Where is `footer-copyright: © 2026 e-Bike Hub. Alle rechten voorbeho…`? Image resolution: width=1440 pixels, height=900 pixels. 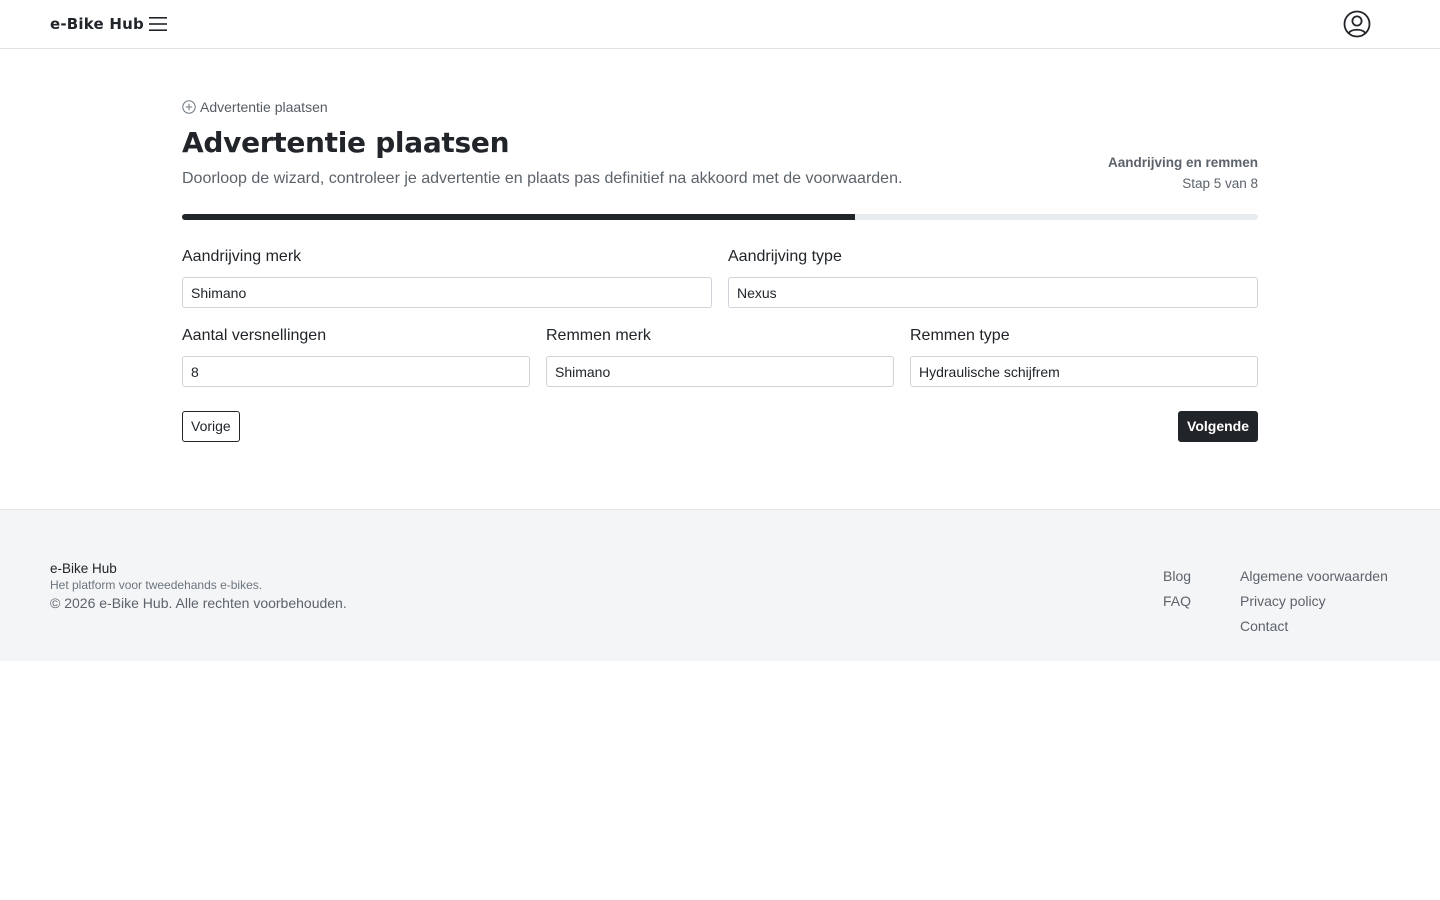 footer-copyright: © 2026 e-Bike Hub. Alle rechten voorbeho… is located at coordinates (198, 603).